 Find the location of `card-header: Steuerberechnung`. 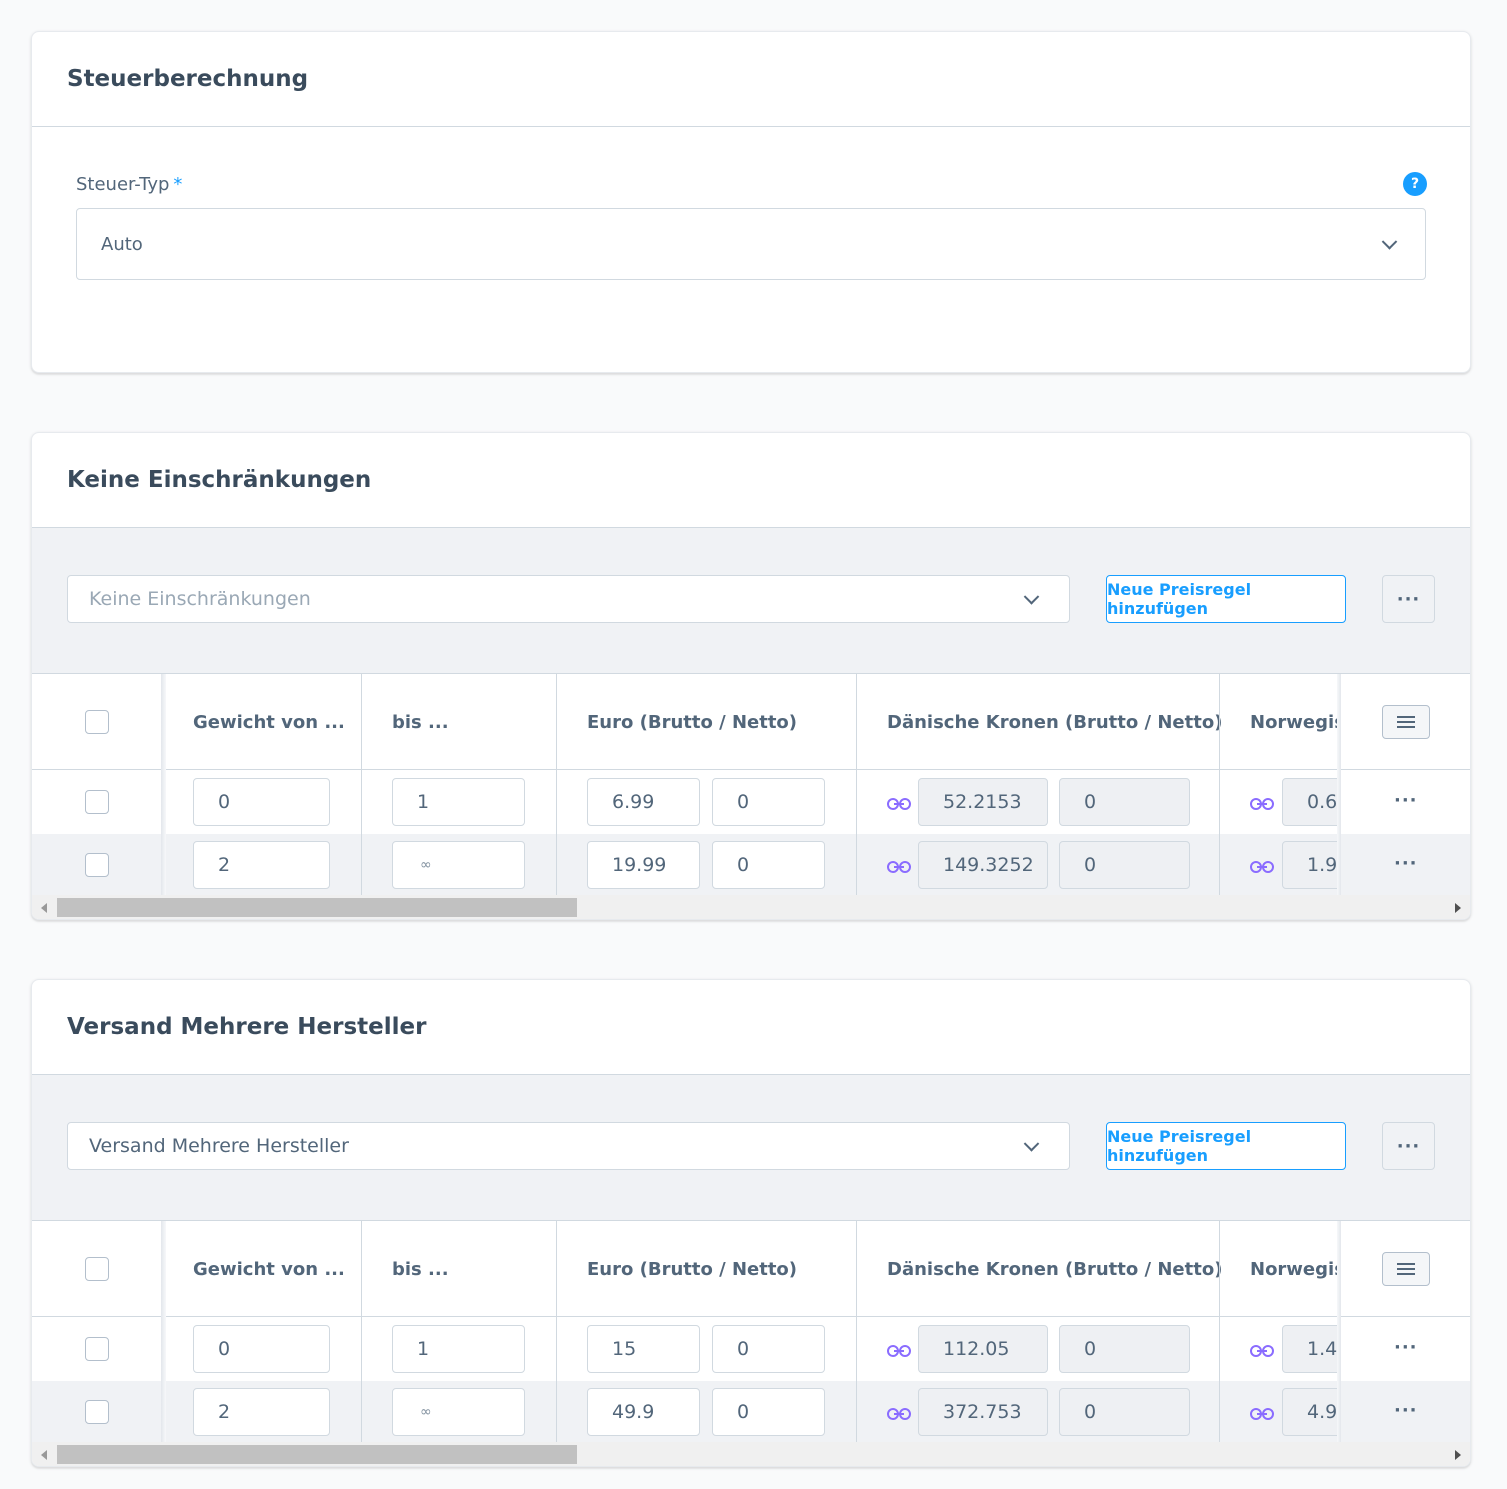

card-header: Steuerberechnung is located at coordinates (751, 79).